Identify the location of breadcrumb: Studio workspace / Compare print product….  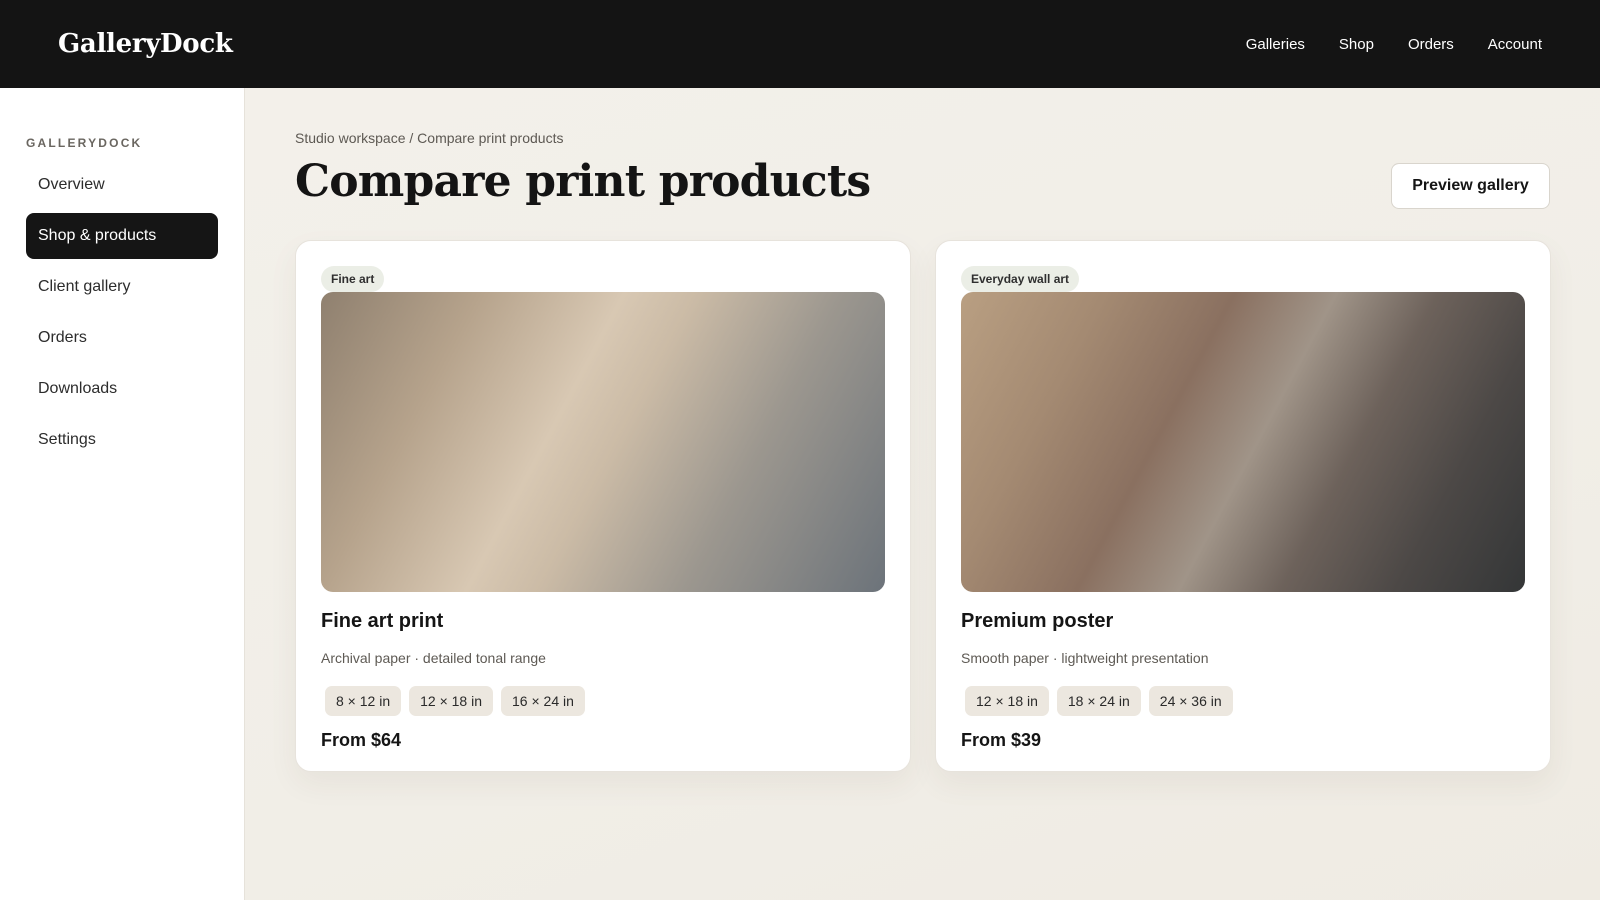
(429, 138).